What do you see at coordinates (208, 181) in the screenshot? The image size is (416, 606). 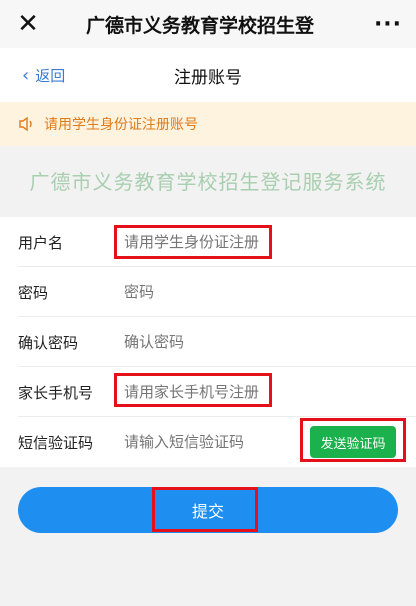 I see `system-title: 广德市义务教育学校招生登记服务系统` at bounding box center [208, 181].